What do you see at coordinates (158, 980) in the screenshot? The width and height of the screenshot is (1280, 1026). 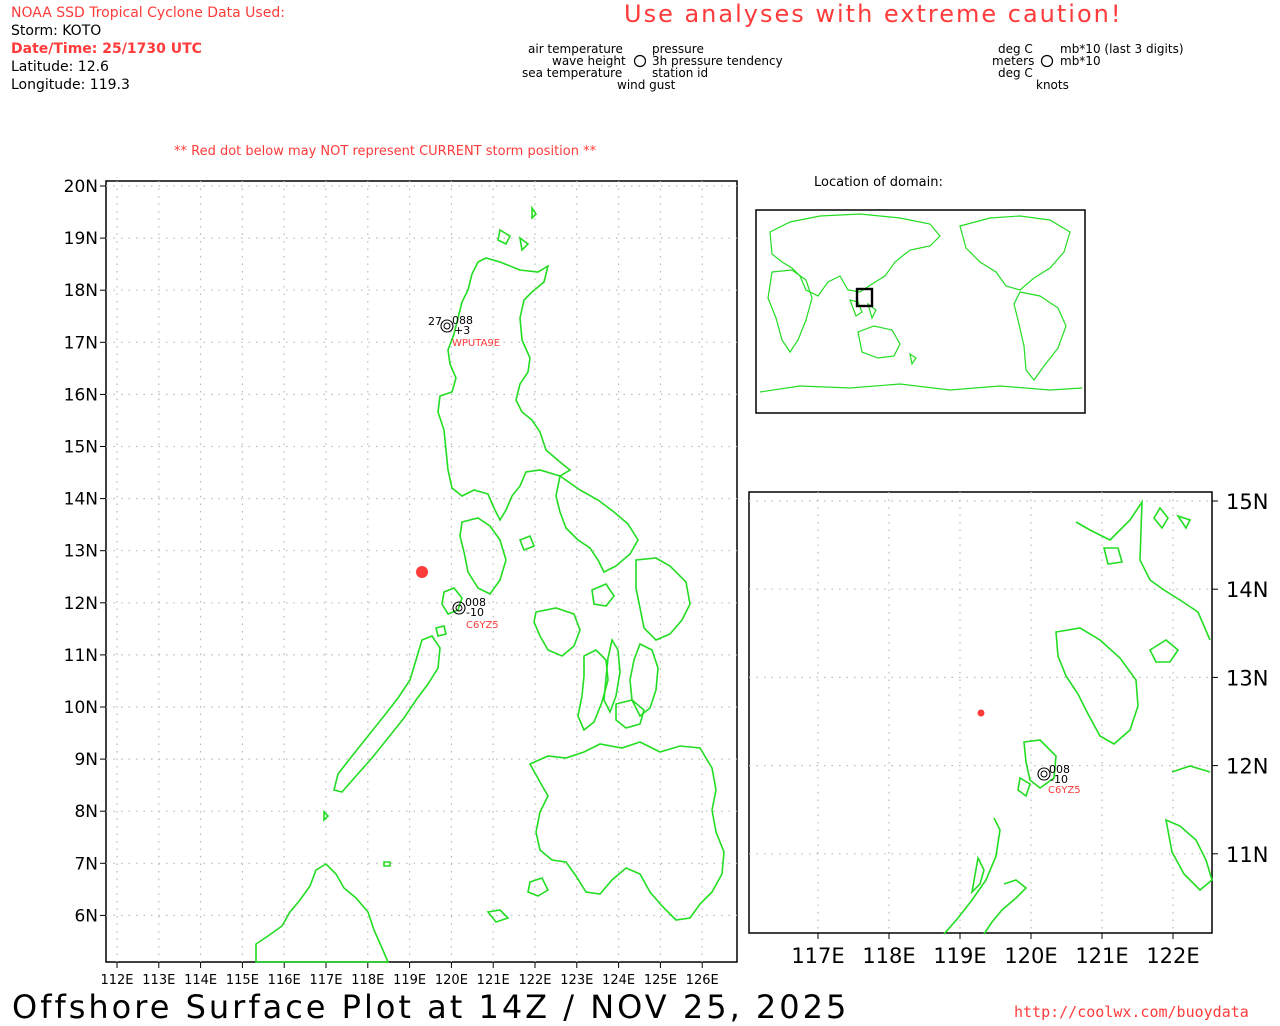 I see `main-lon-label: 113E` at bounding box center [158, 980].